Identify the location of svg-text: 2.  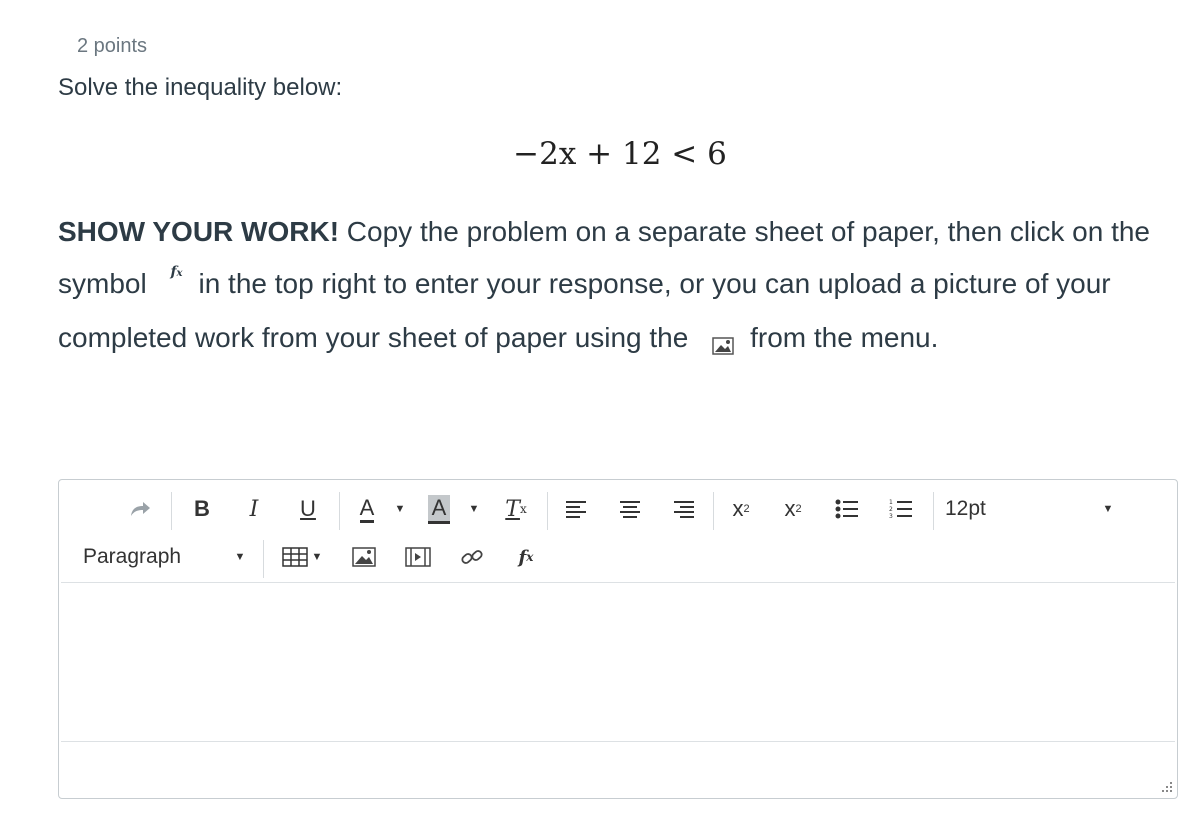
(891, 509).